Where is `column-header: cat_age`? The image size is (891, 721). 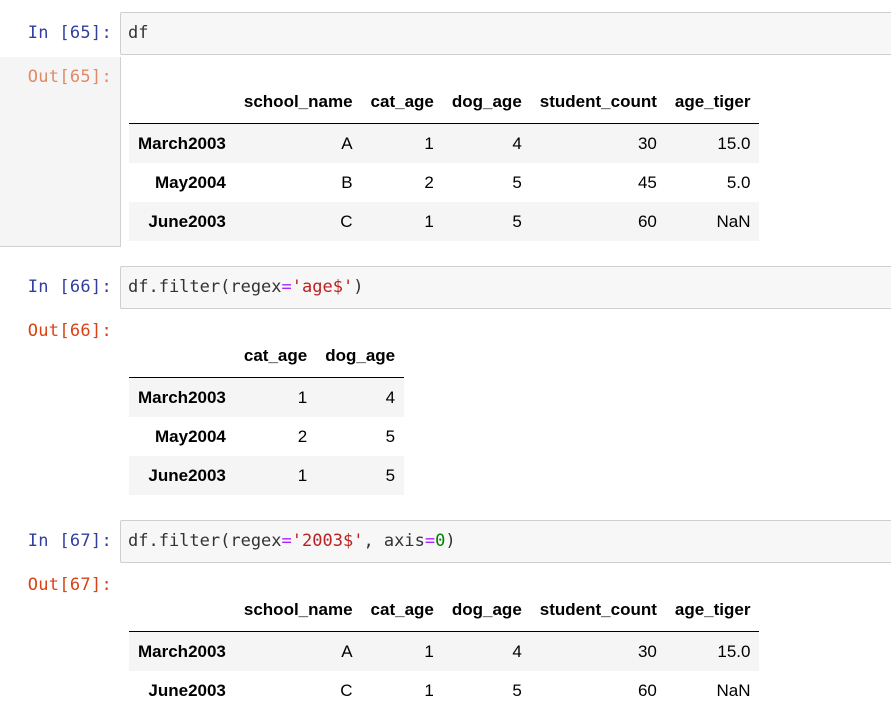
column-header: cat_age is located at coordinates (402, 610).